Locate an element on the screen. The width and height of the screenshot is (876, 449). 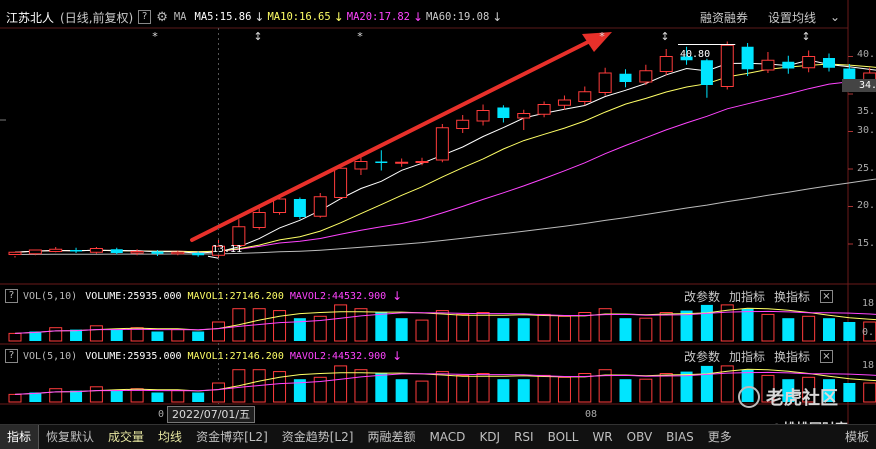
vol1-help-icon: ? is located at coordinates (11, 296).